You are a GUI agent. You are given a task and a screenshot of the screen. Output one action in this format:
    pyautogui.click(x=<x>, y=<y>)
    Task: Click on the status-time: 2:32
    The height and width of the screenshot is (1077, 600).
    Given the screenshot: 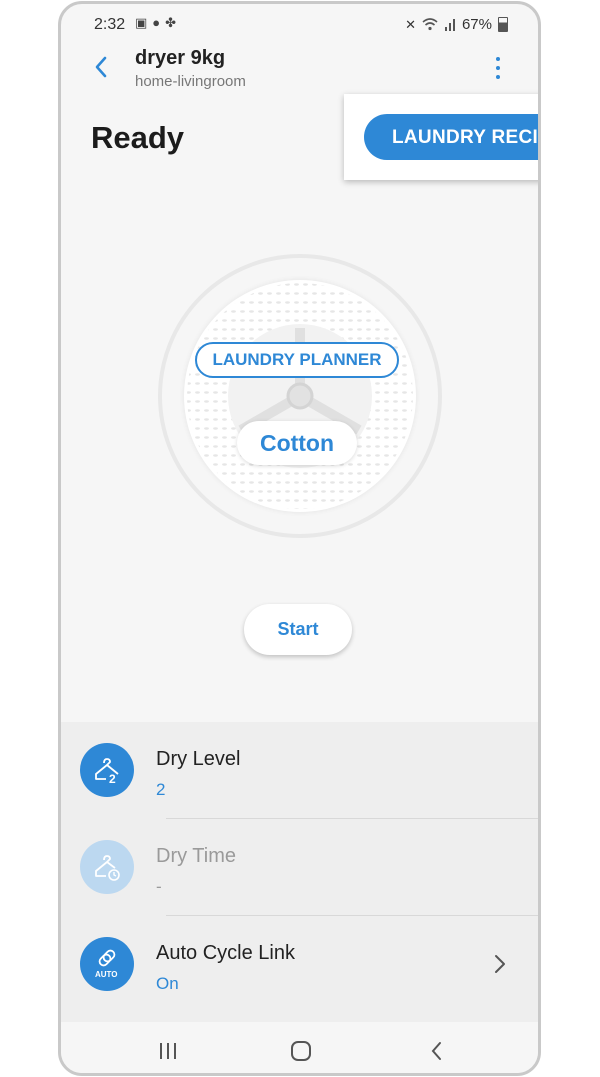 What is the action you would take?
    pyautogui.click(x=110, y=24)
    